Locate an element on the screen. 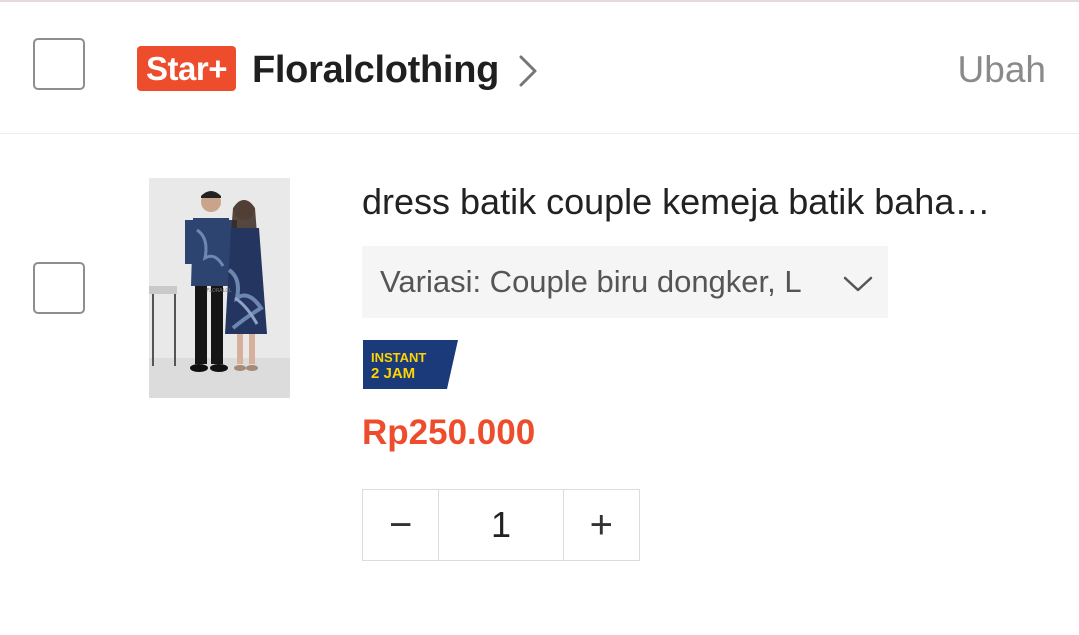  chevron-down-icon is located at coordinates (858, 284).